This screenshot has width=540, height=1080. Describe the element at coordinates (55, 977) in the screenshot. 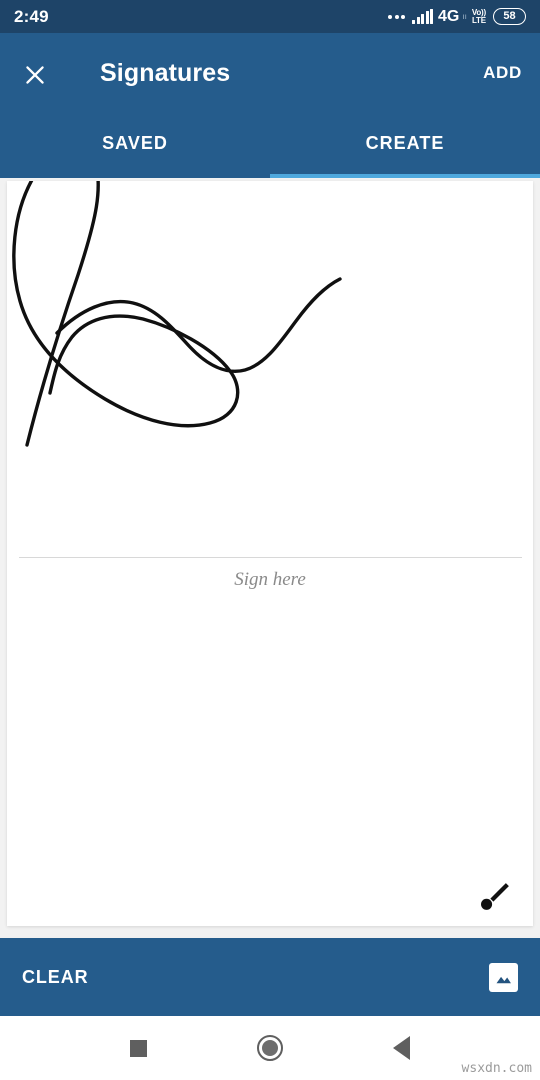

I see `clear-button: CLEAR` at that location.